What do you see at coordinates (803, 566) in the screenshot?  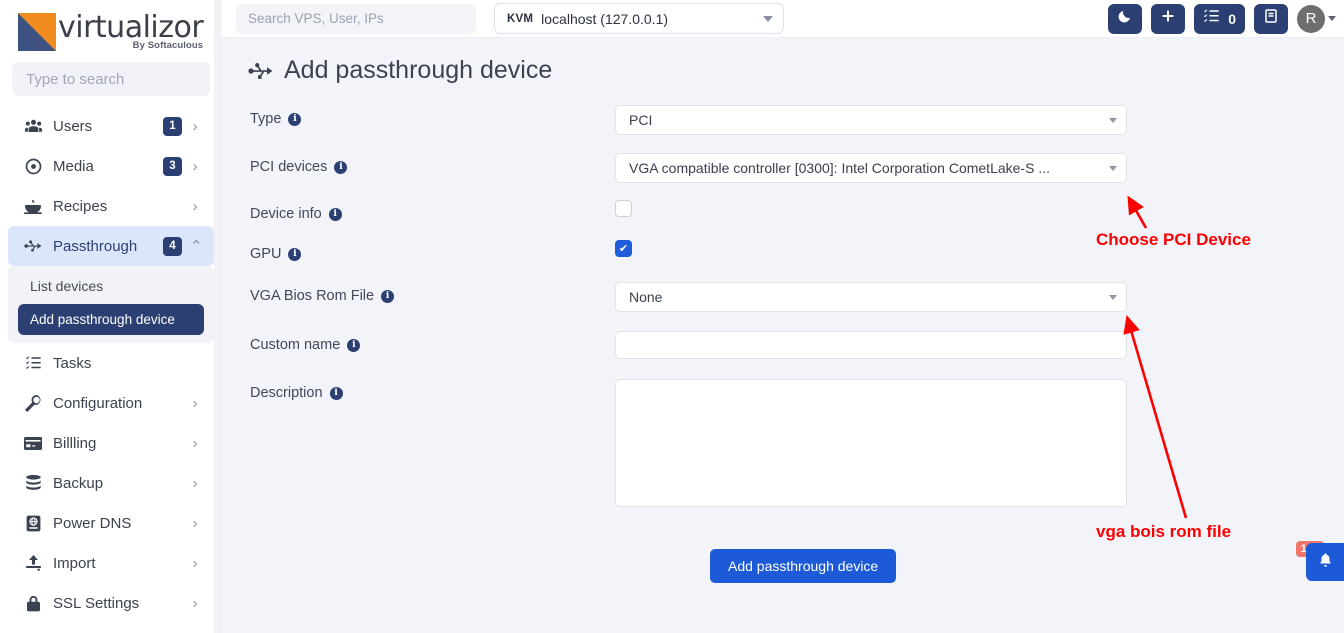 I see `add-passthrough-device-button: Add passthrough device` at bounding box center [803, 566].